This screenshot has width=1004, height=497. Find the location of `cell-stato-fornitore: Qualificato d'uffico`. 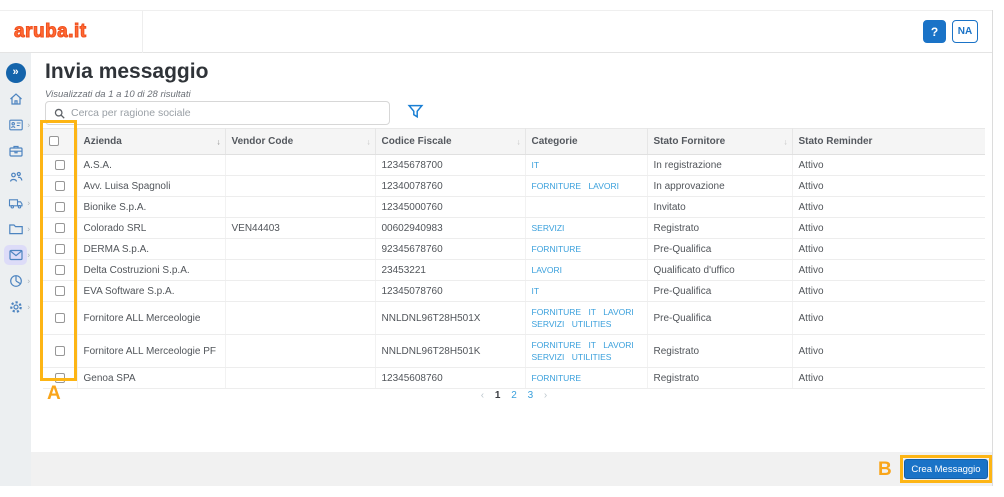

cell-stato-fornitore: Qualificato d'uffico is located at coordinates (720, 270).